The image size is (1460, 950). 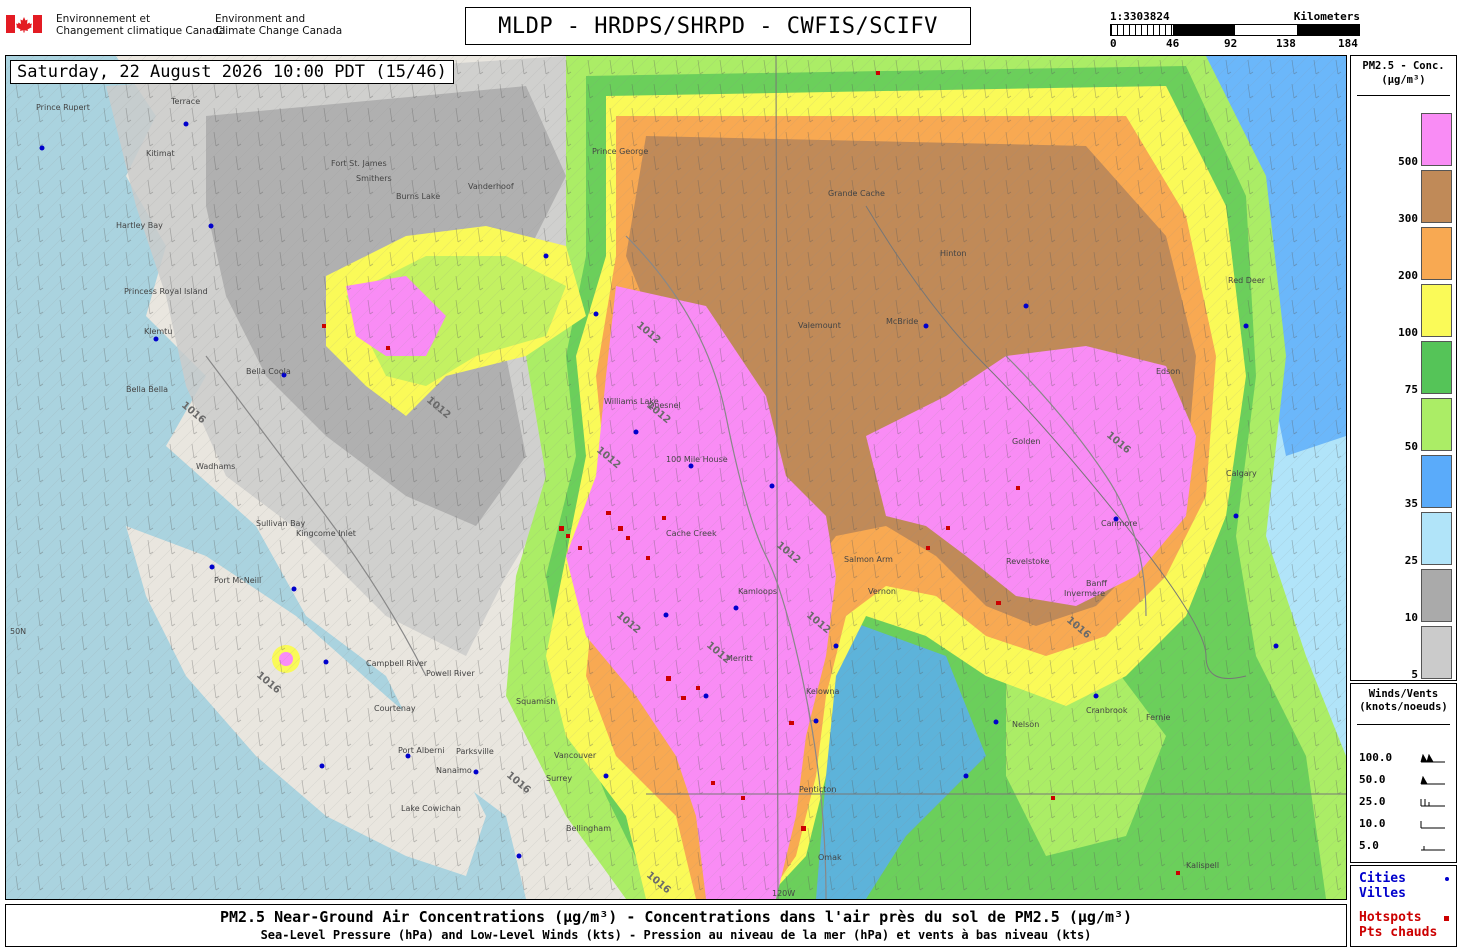 What do you see at coordinates (823, 691) in the screenshot?
I see `place-label: Kelowna` at bounding box center [823, 691].